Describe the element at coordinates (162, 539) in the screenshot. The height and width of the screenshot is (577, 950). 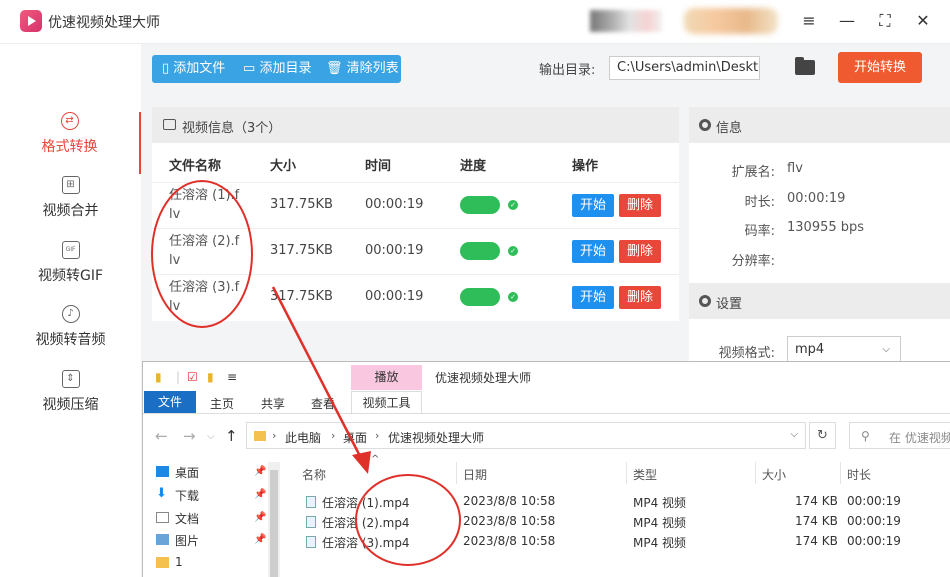
I see `pictures-icon` at that location.